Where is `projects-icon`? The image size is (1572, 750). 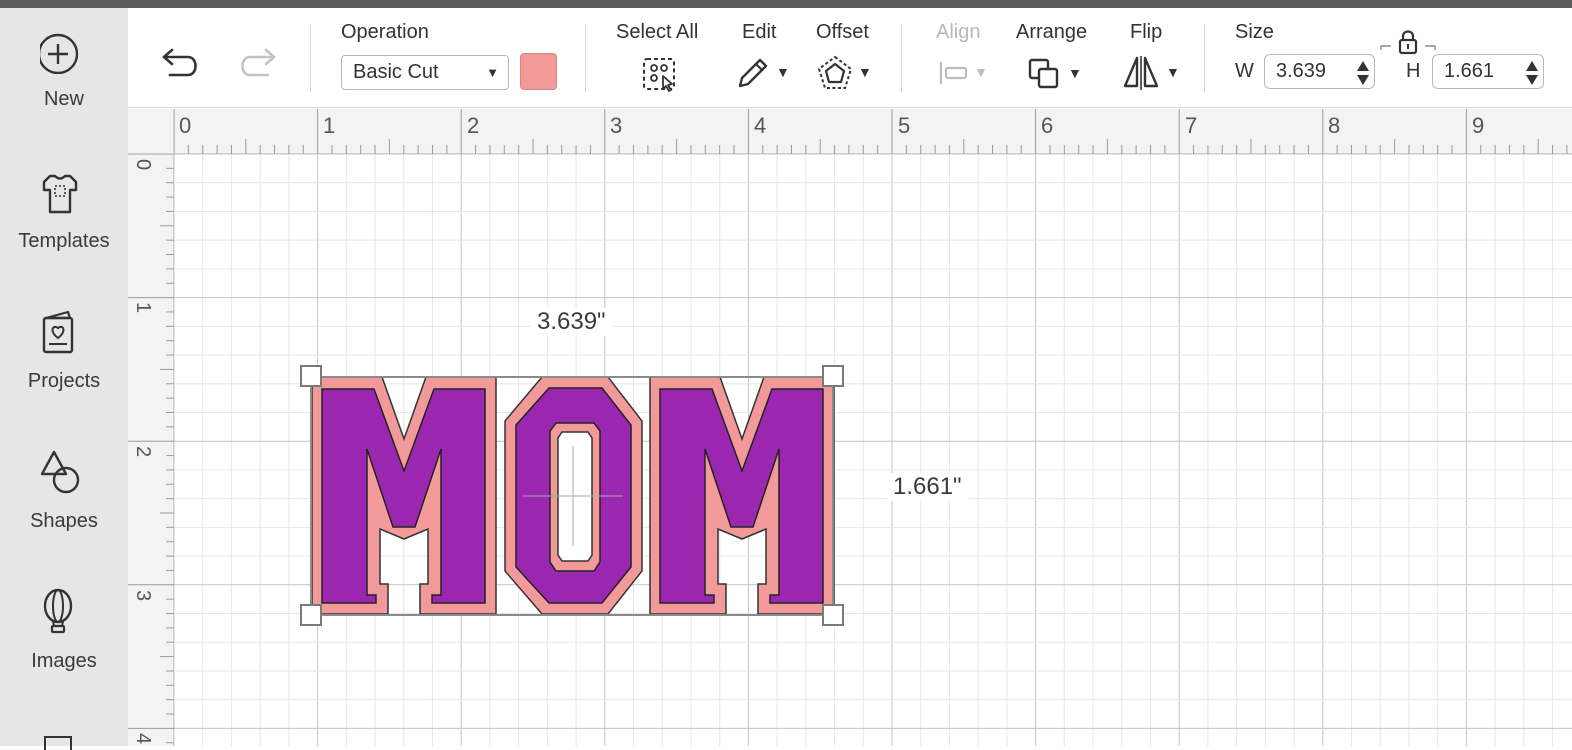
projects-icon is located at coordinates (58, 332).